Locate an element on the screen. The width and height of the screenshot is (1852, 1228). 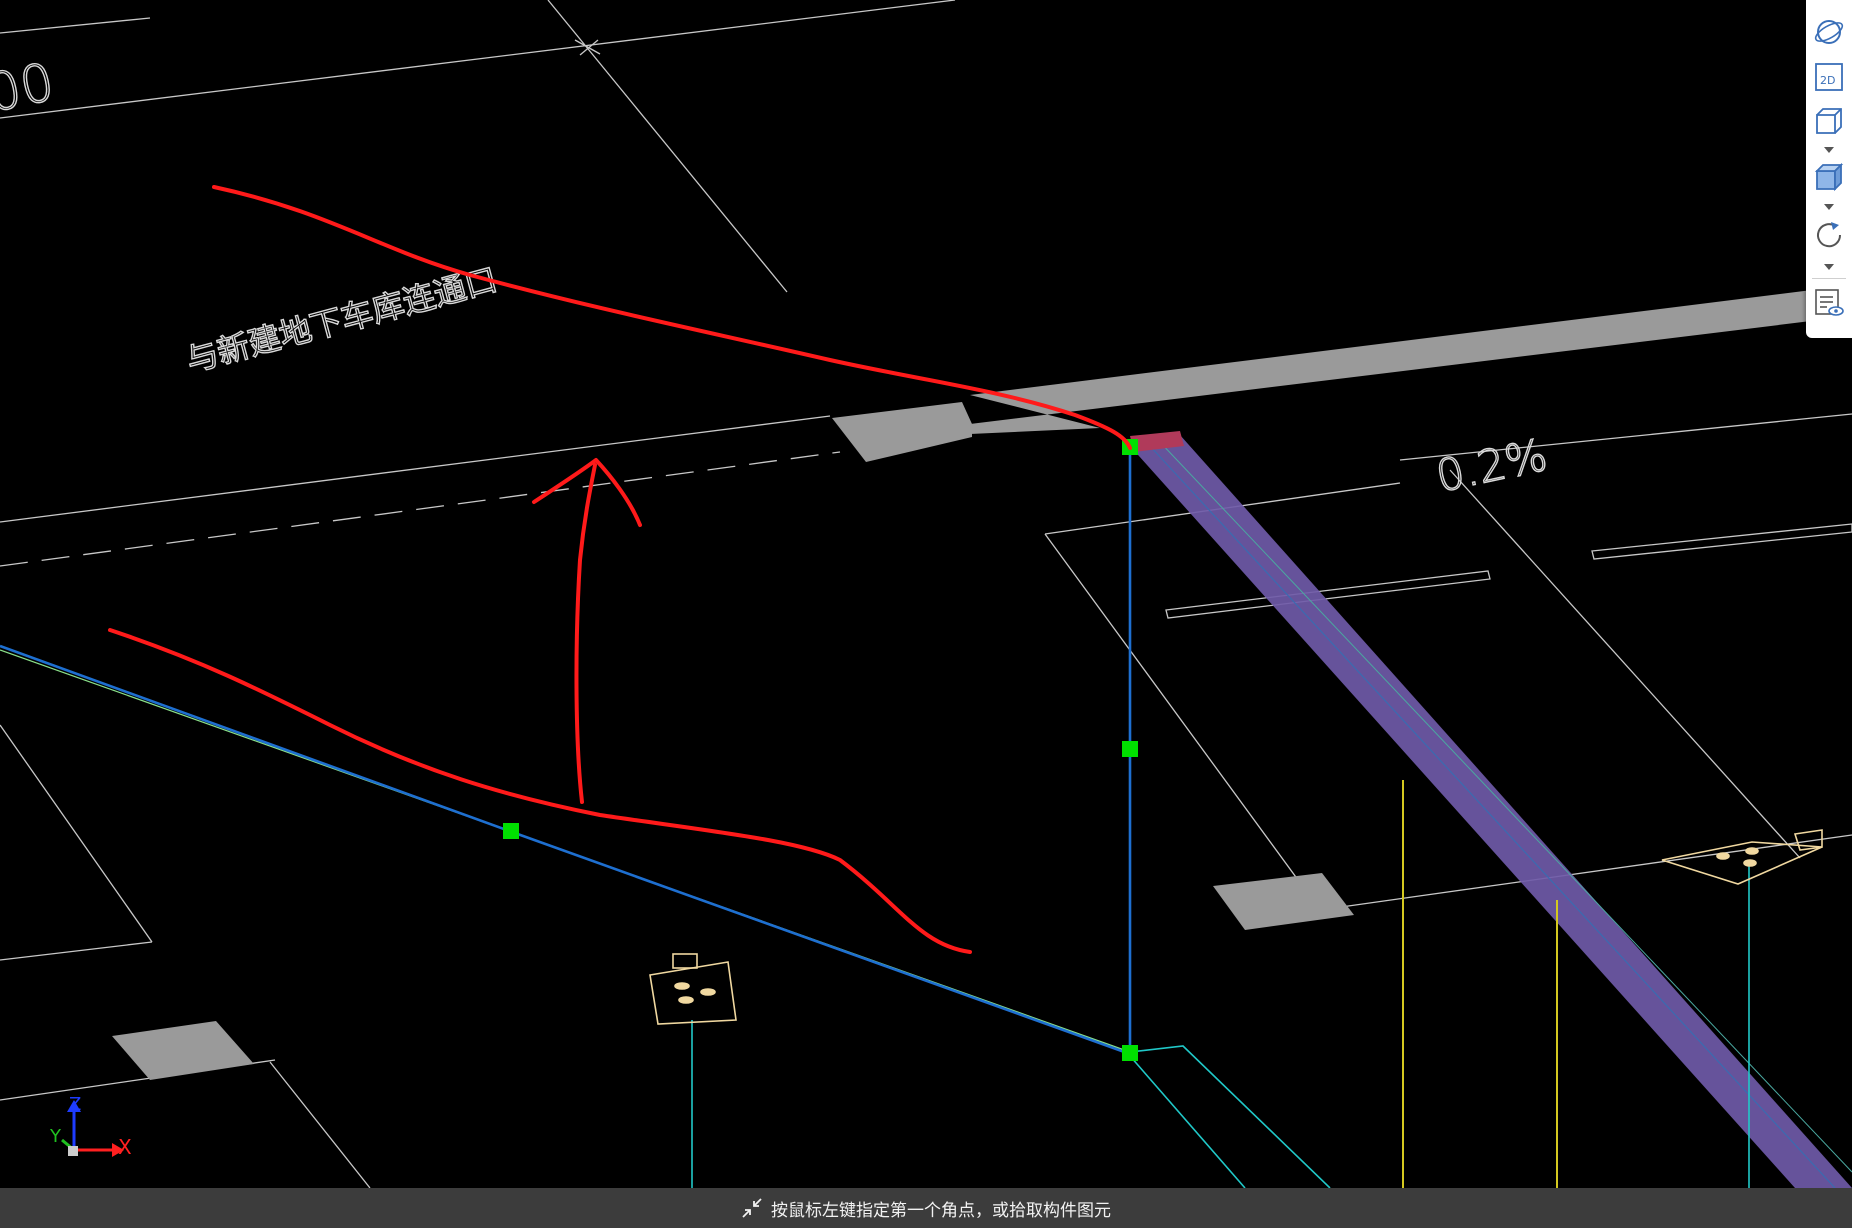
wireframe-view-button is located at coordinates (1829, 121).